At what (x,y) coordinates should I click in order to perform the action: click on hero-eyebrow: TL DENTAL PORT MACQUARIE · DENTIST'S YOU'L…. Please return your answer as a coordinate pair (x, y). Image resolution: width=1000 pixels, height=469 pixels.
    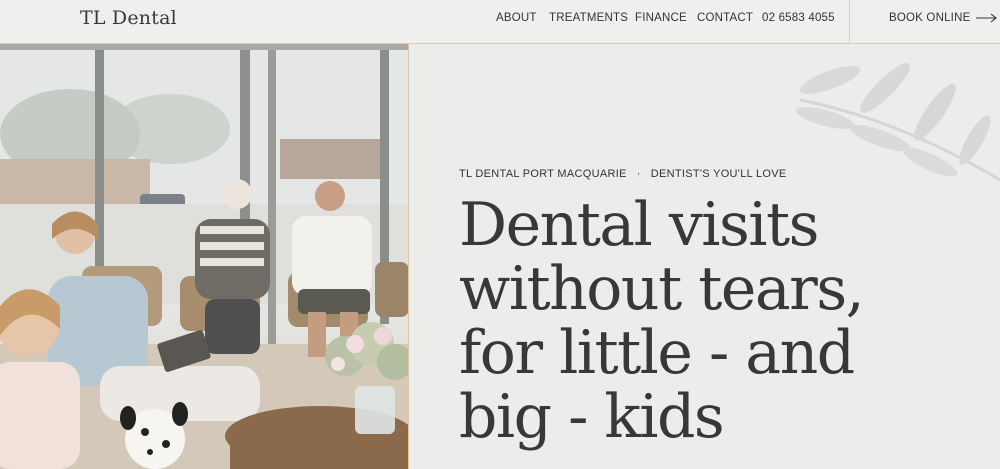
    Looking at the image, I should click on (623, 174).